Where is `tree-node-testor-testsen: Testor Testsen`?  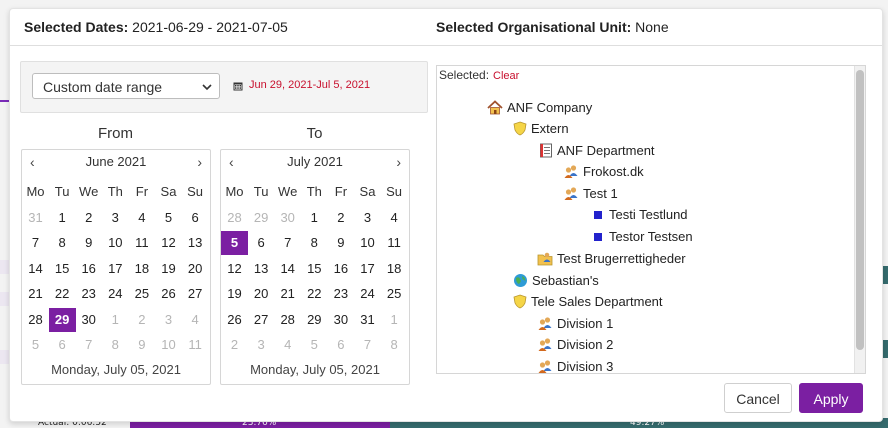 tree-node-testor-testsen: Testor Testsen is located at coordinates (642, 236).